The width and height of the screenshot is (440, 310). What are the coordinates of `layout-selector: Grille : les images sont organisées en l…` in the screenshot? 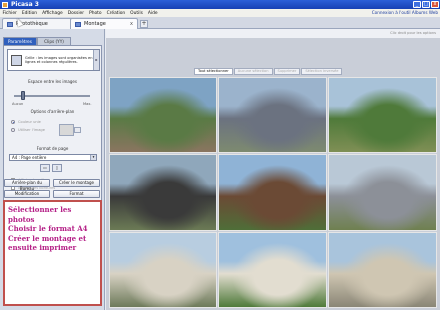 It's located at (53, 60).